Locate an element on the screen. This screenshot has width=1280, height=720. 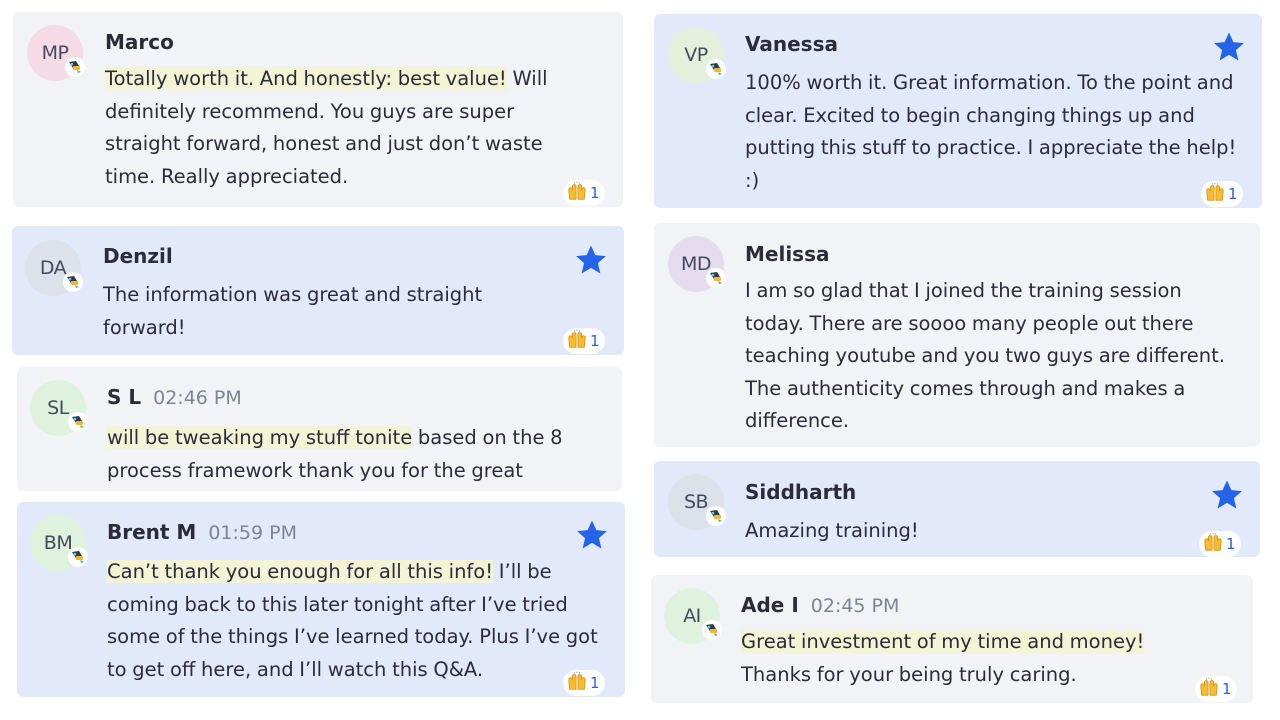
avatar-initials: VP is located at coordinates (696, 55).